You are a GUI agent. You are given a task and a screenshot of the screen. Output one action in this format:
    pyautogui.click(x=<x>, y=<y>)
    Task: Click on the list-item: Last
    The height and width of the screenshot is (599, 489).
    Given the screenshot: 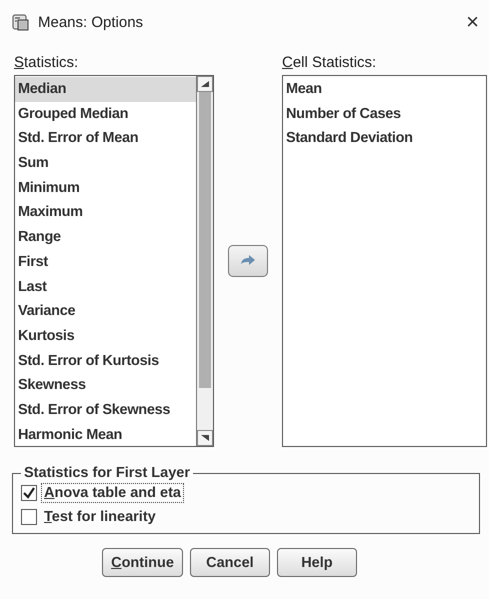 What is the action you would take?
    pyautogui.click(x=105, y=287)
    